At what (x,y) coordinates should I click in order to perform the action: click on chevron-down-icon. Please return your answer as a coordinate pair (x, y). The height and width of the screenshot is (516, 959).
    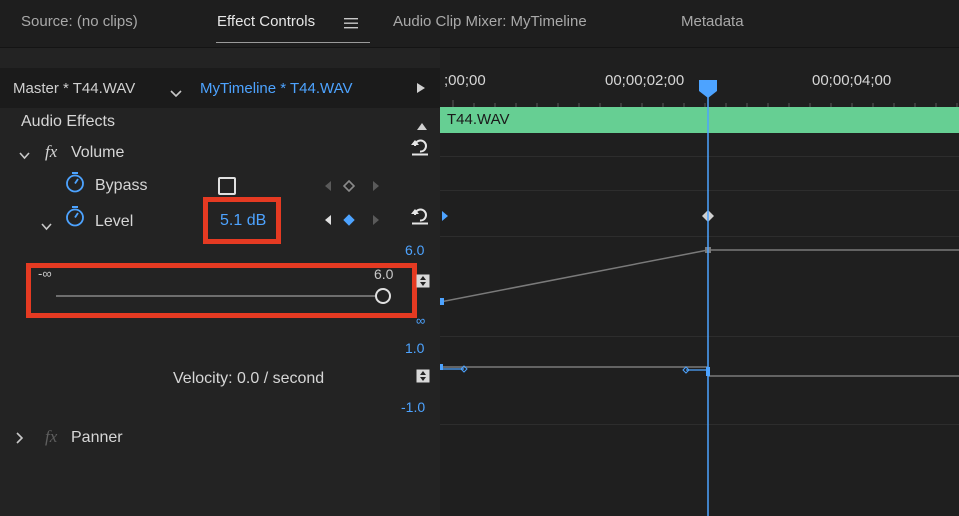
    Looking at the image, I should click on (176, 91).